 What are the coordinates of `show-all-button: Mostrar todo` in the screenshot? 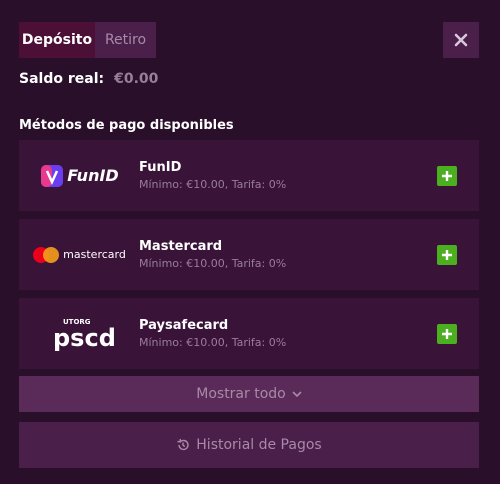 It's located at (249, 394).